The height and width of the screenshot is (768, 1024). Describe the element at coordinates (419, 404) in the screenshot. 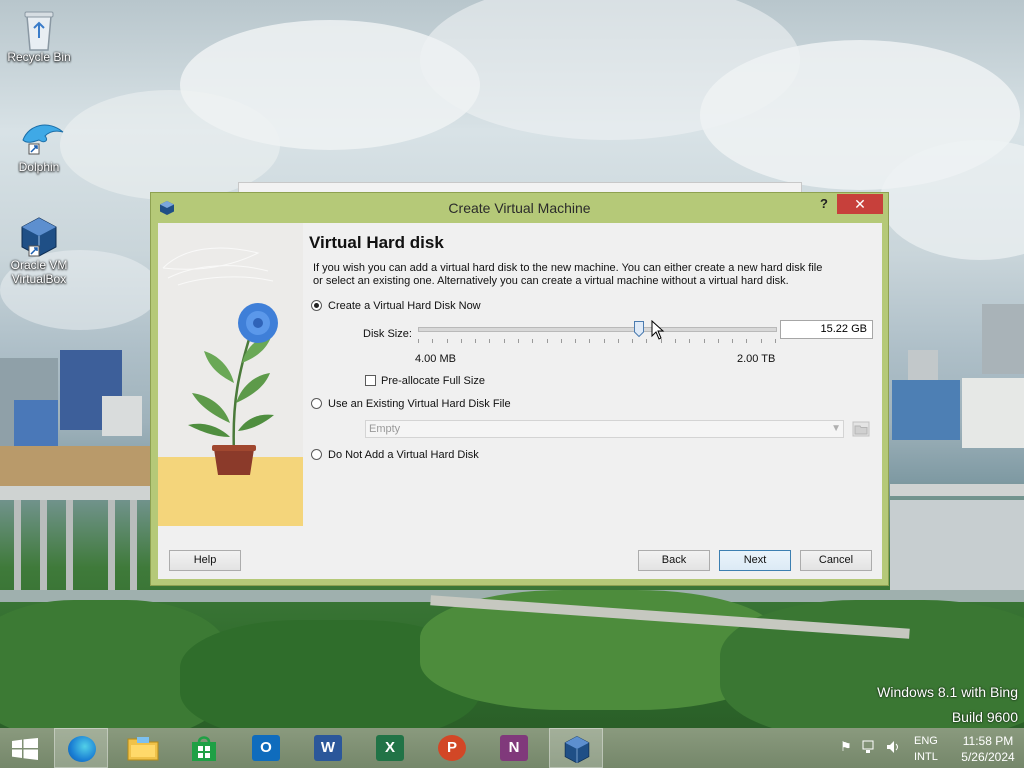

I see `use-existing-disk-label: Use an Existing Virtual Hard Disk File` at that location.